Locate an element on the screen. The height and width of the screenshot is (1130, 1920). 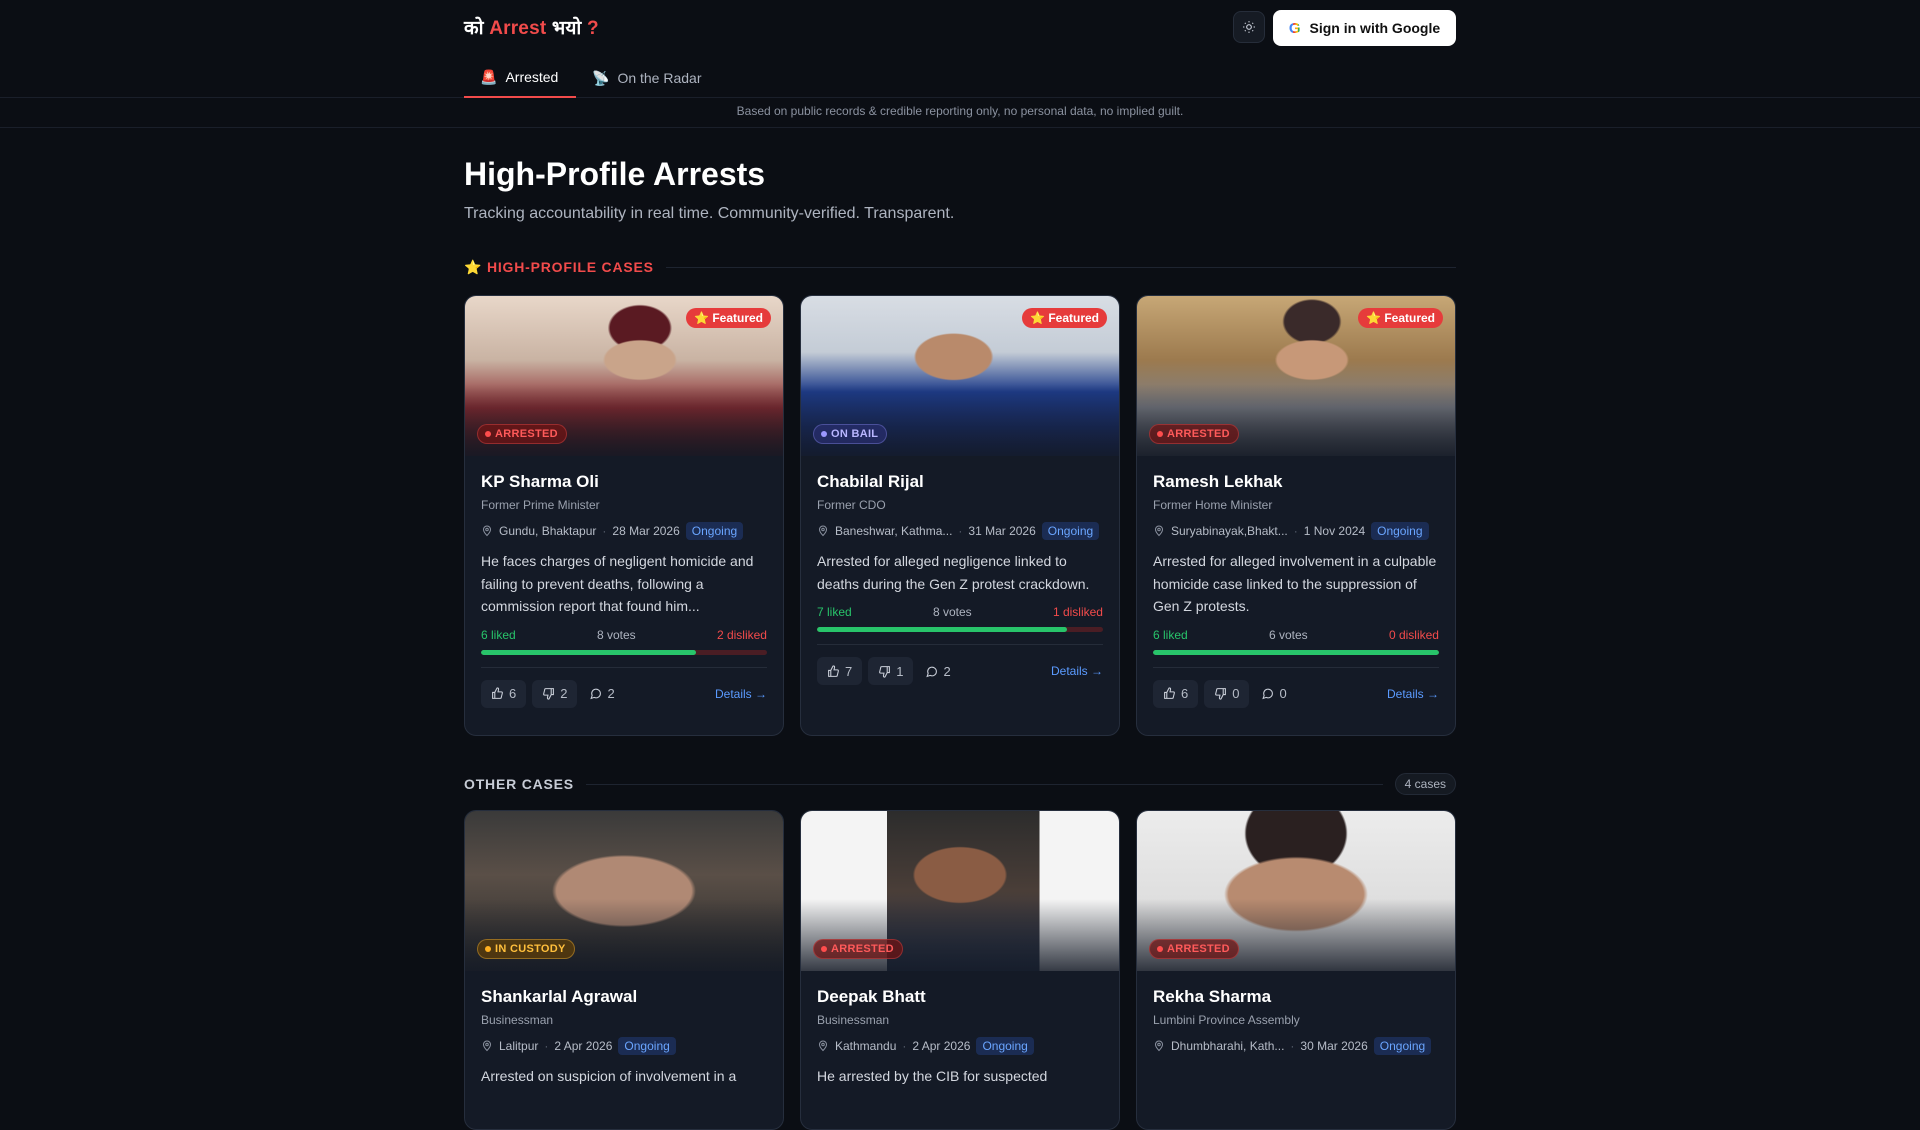
dislike-button: 0 is located at coordinates (1227, 693).